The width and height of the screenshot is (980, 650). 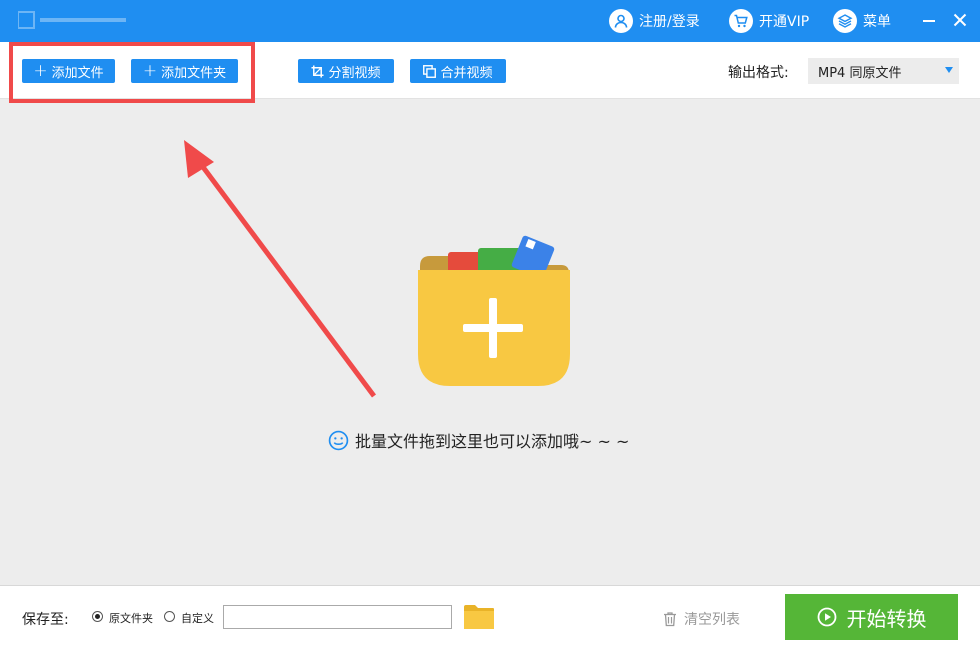 I want to click on clear-list-button: 清空列表, so click(x=701, y=619).